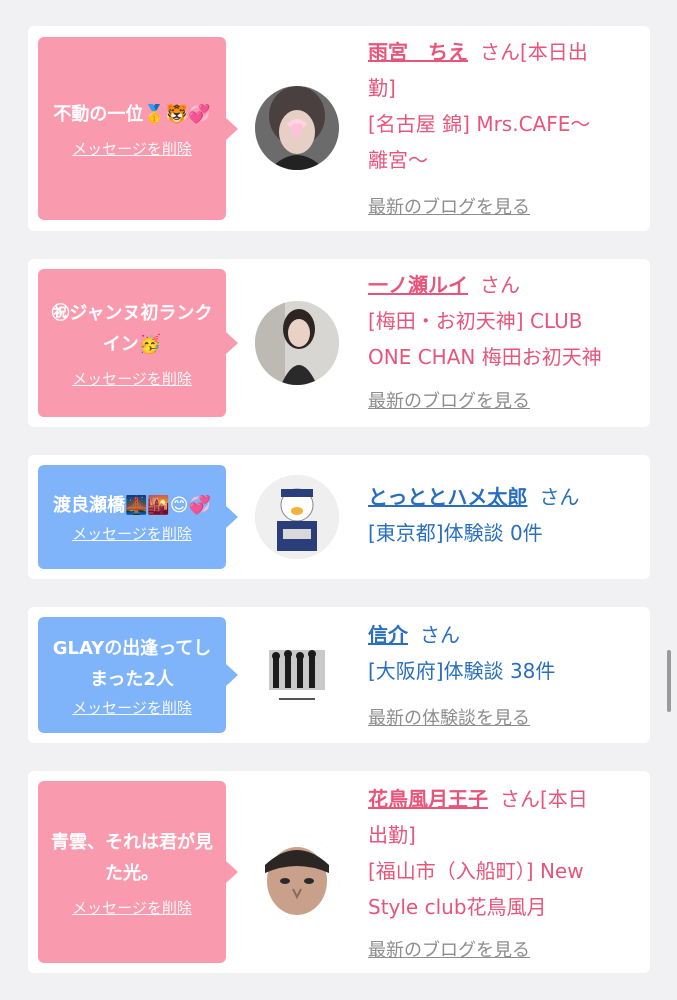 The height and width of the screenshot is (1000, 677). Describe the element at coordinates (388, 635) in the screenshot. I see `profile-name-link: 信介` at that location.